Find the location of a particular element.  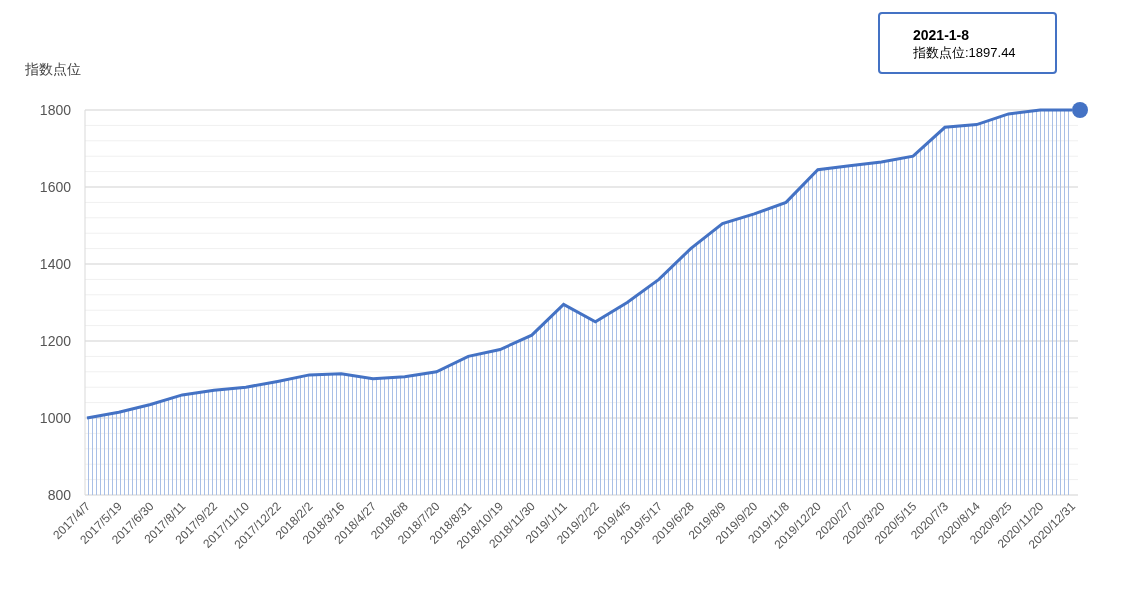

tooltip-title: 2021-1-8 is located at coordinates (942, 35).